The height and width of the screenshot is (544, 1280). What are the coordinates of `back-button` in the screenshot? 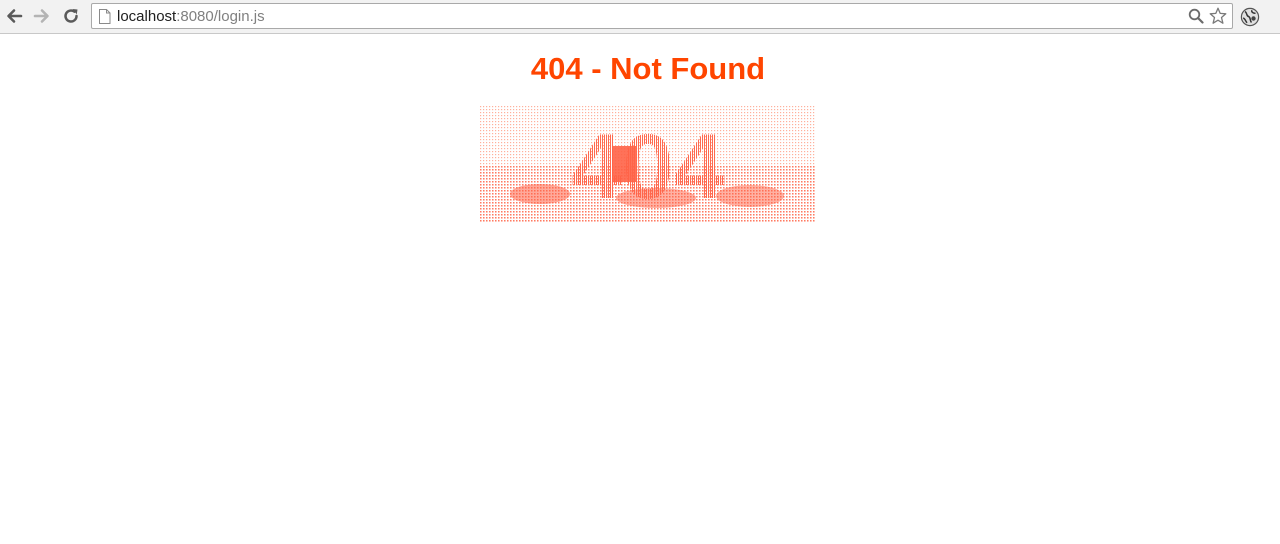 It's located at (14, 16).